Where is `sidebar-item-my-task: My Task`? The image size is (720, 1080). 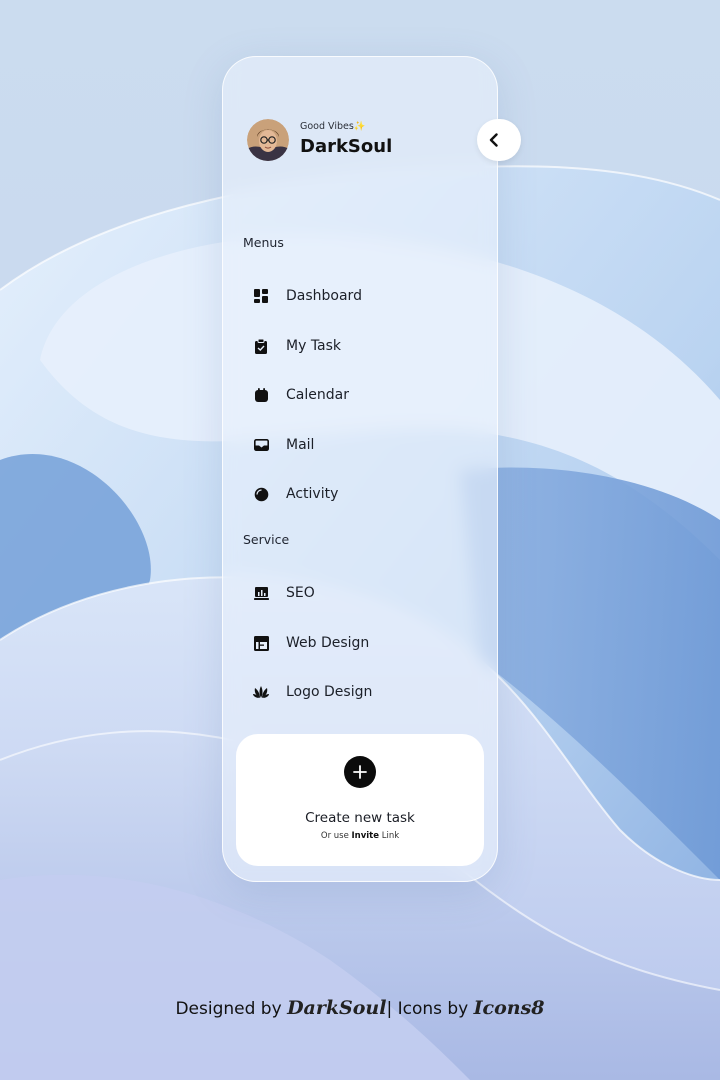 sidebar-item-my-task: My Task is located at coordinates (361, 346).